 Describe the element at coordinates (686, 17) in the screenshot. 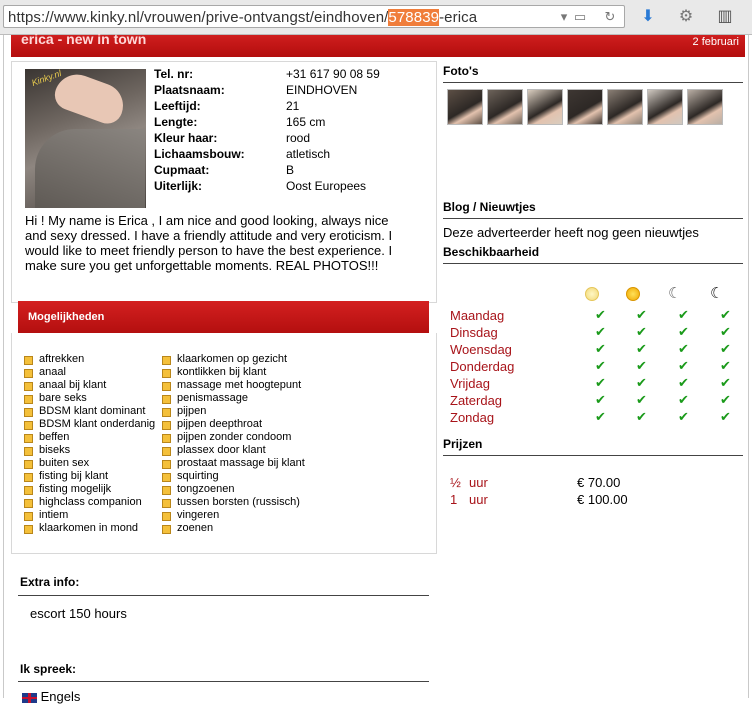

I see `extensions-icon: ⚙` at that location.